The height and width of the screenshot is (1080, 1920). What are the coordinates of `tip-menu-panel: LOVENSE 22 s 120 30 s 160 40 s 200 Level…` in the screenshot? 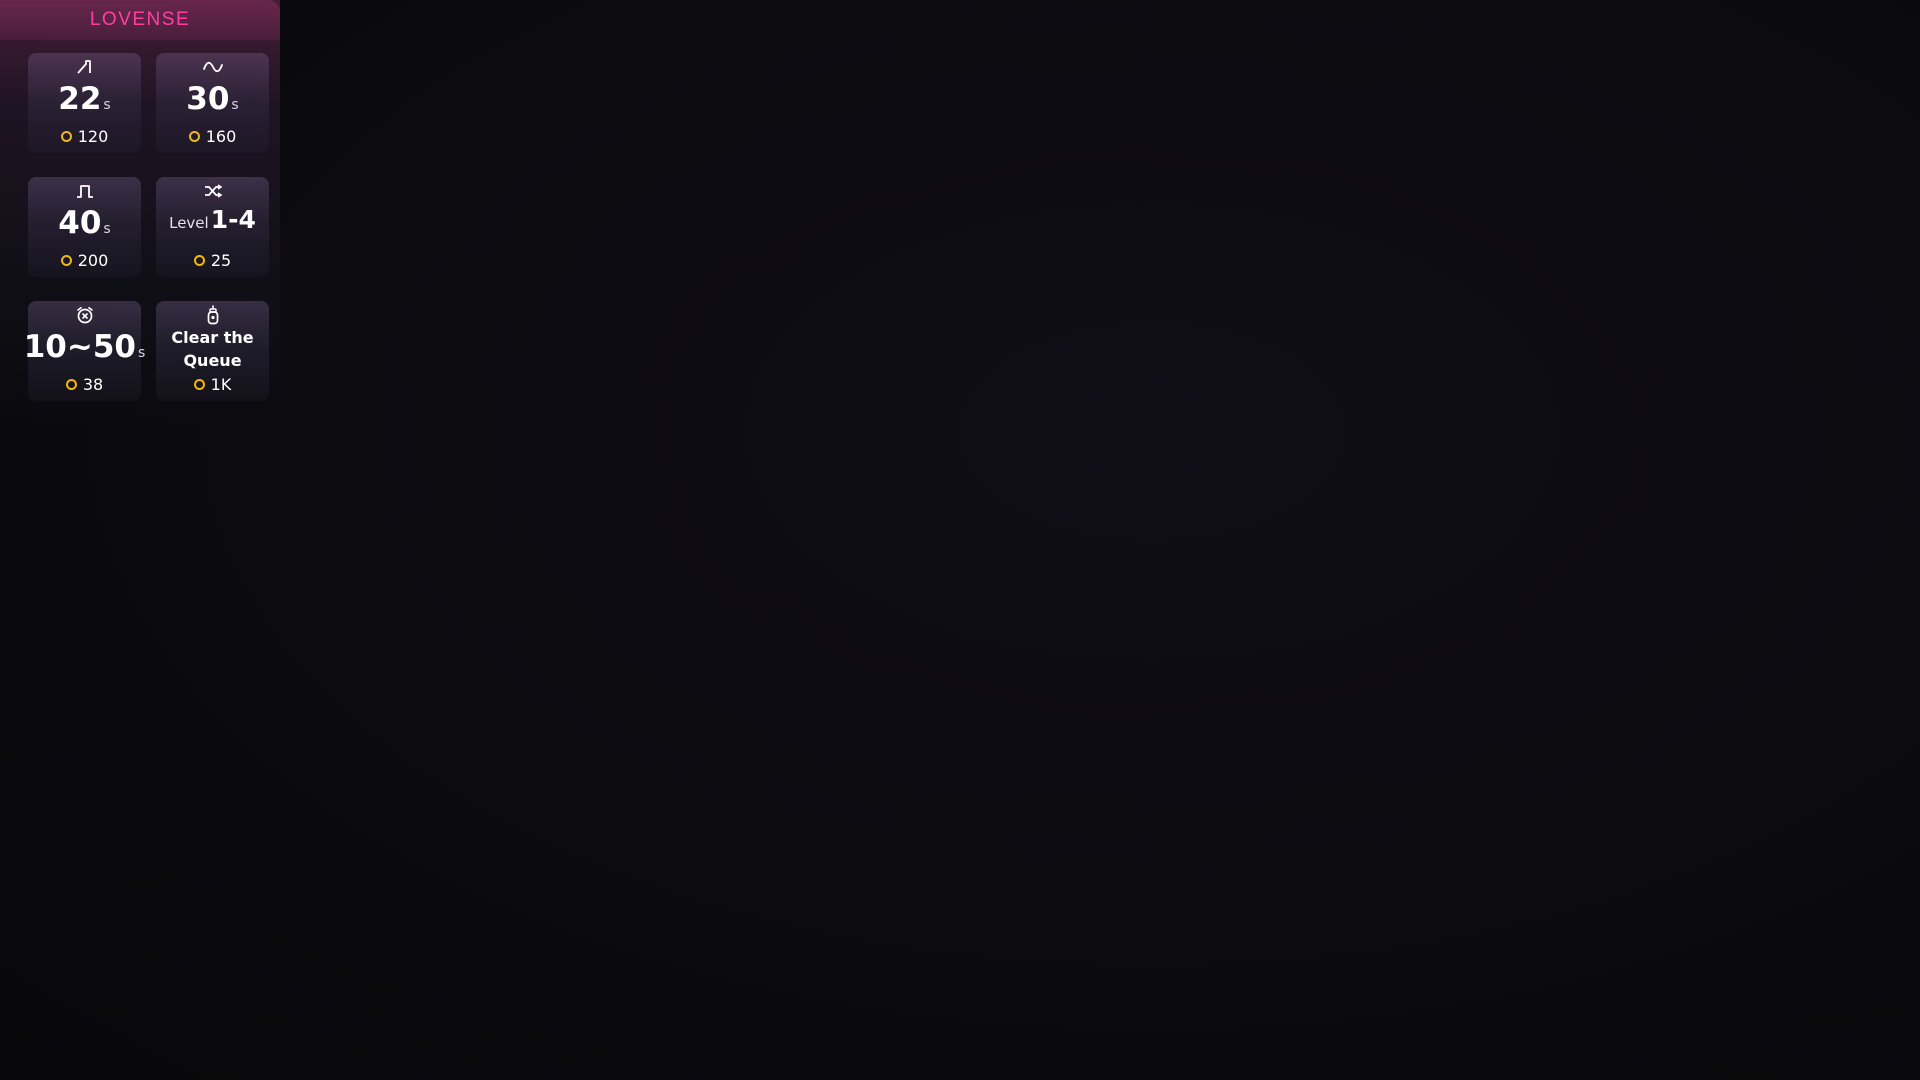 It's located at (140, 212).